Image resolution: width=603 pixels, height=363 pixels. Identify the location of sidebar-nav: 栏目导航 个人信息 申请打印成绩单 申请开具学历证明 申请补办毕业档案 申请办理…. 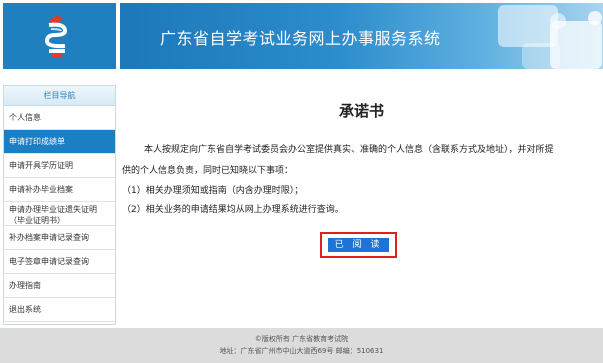
(59, 205).